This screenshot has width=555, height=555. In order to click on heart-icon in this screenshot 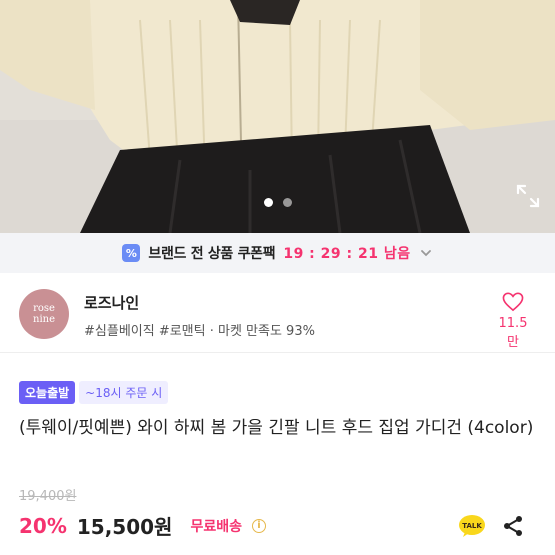, I will do `click(513, 302)`.